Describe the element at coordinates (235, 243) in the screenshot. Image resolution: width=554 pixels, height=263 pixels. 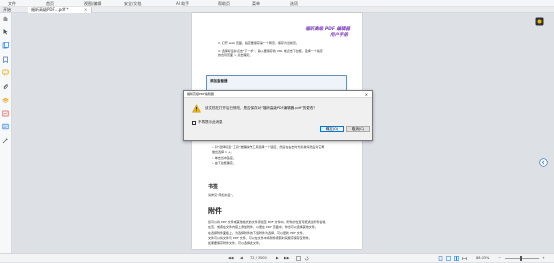
I see `doc-paragraph-line: 如果要保存附件文件，可以选择此文件。` at that location.